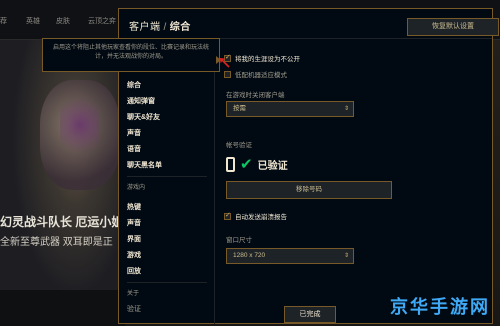  I want to click on remove-number-button: 移除号码, so click(309, 190).